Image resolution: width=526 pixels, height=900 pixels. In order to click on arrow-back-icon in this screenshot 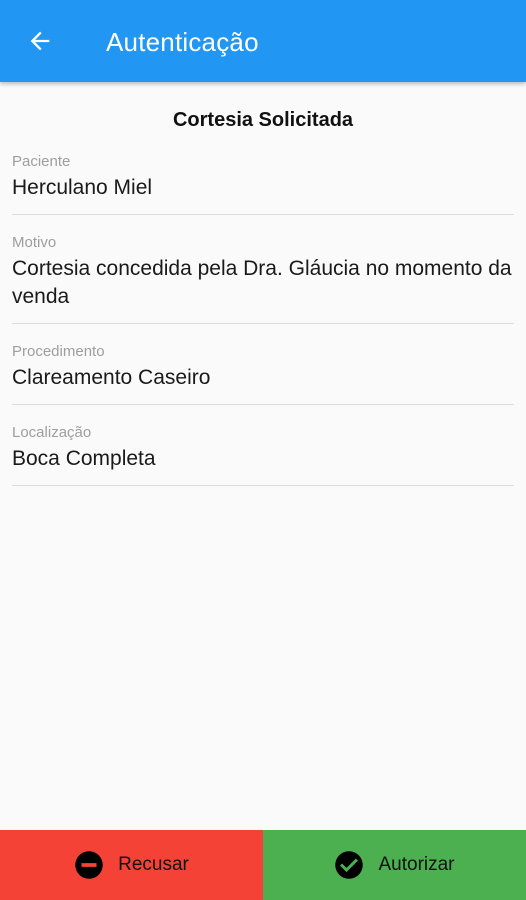, I will do `click(40, 41)`.